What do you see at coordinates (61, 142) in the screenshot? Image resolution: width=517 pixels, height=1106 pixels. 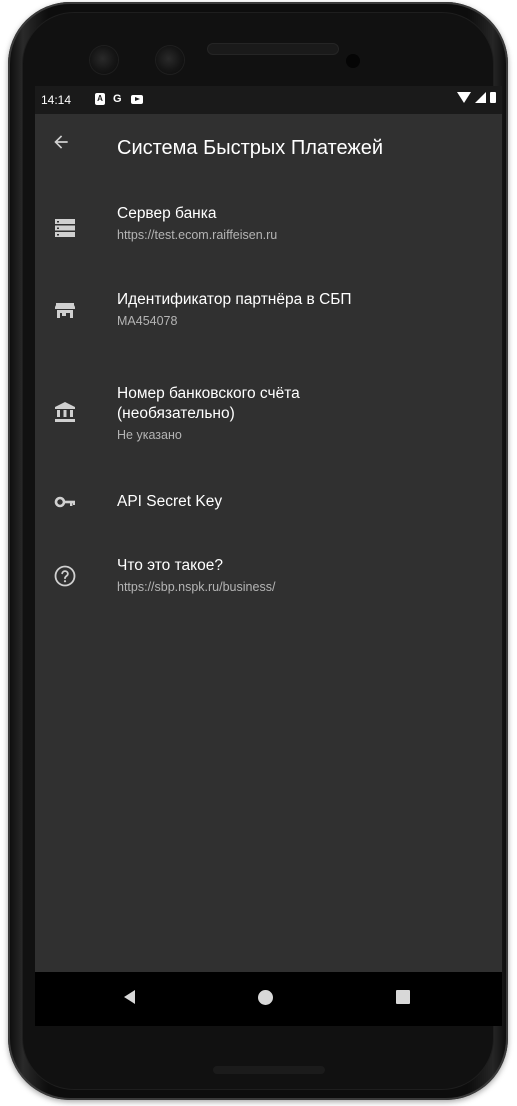 I see `arrow-back-icon` at bounding box center [61, 142].